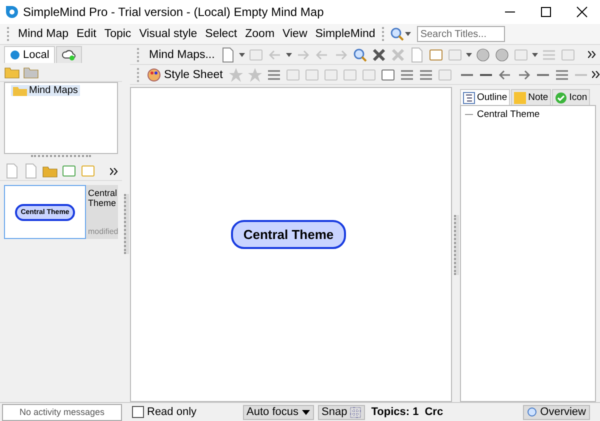 This screenshot has width=600, height=421. What do you see at coordinates (20, 91) in the screenshot?
I see `folder-icon` at bounding box center [20, 91].